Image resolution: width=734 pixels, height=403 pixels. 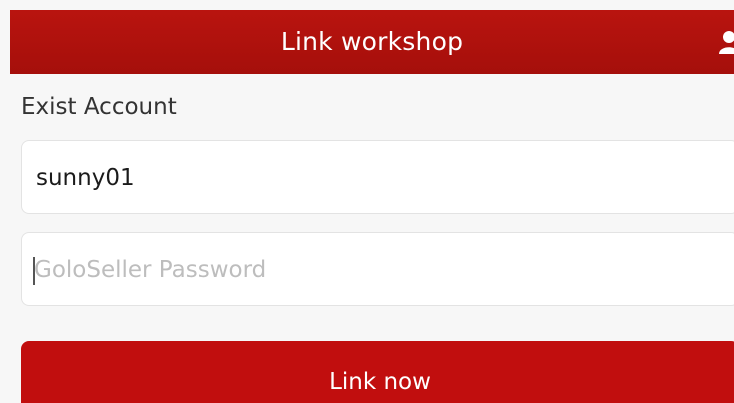 What do you see at coordinates (99, 107) in the screenshot?
I see `section-label-exist-account: Exist Account` at bounding box center [99, 107].